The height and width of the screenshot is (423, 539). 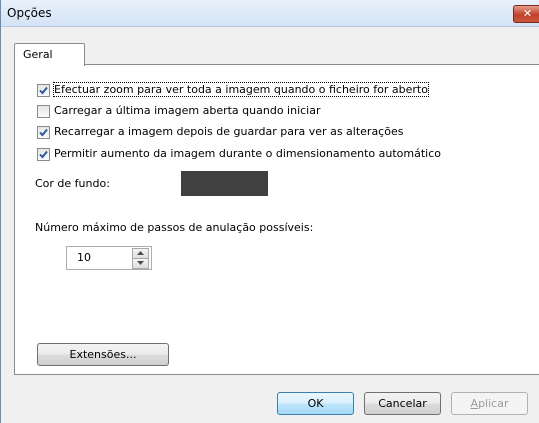 I want to click on ok-button-label: OK, so click(x=315, y=403).